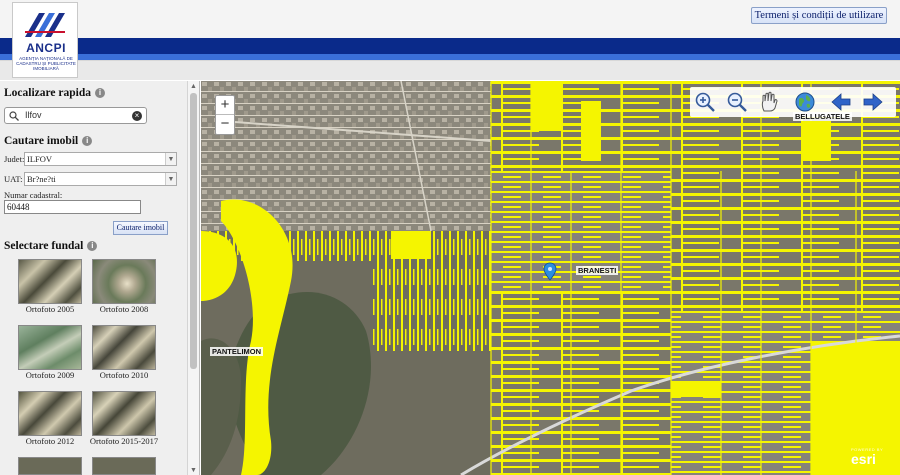 Image resolution: width=900 pixels, height=475 pixels. What do you see at coordinates (822, 116) in the screenshot?
I see `place-label: BELLUGATELE` at bounding box center [822, 116].